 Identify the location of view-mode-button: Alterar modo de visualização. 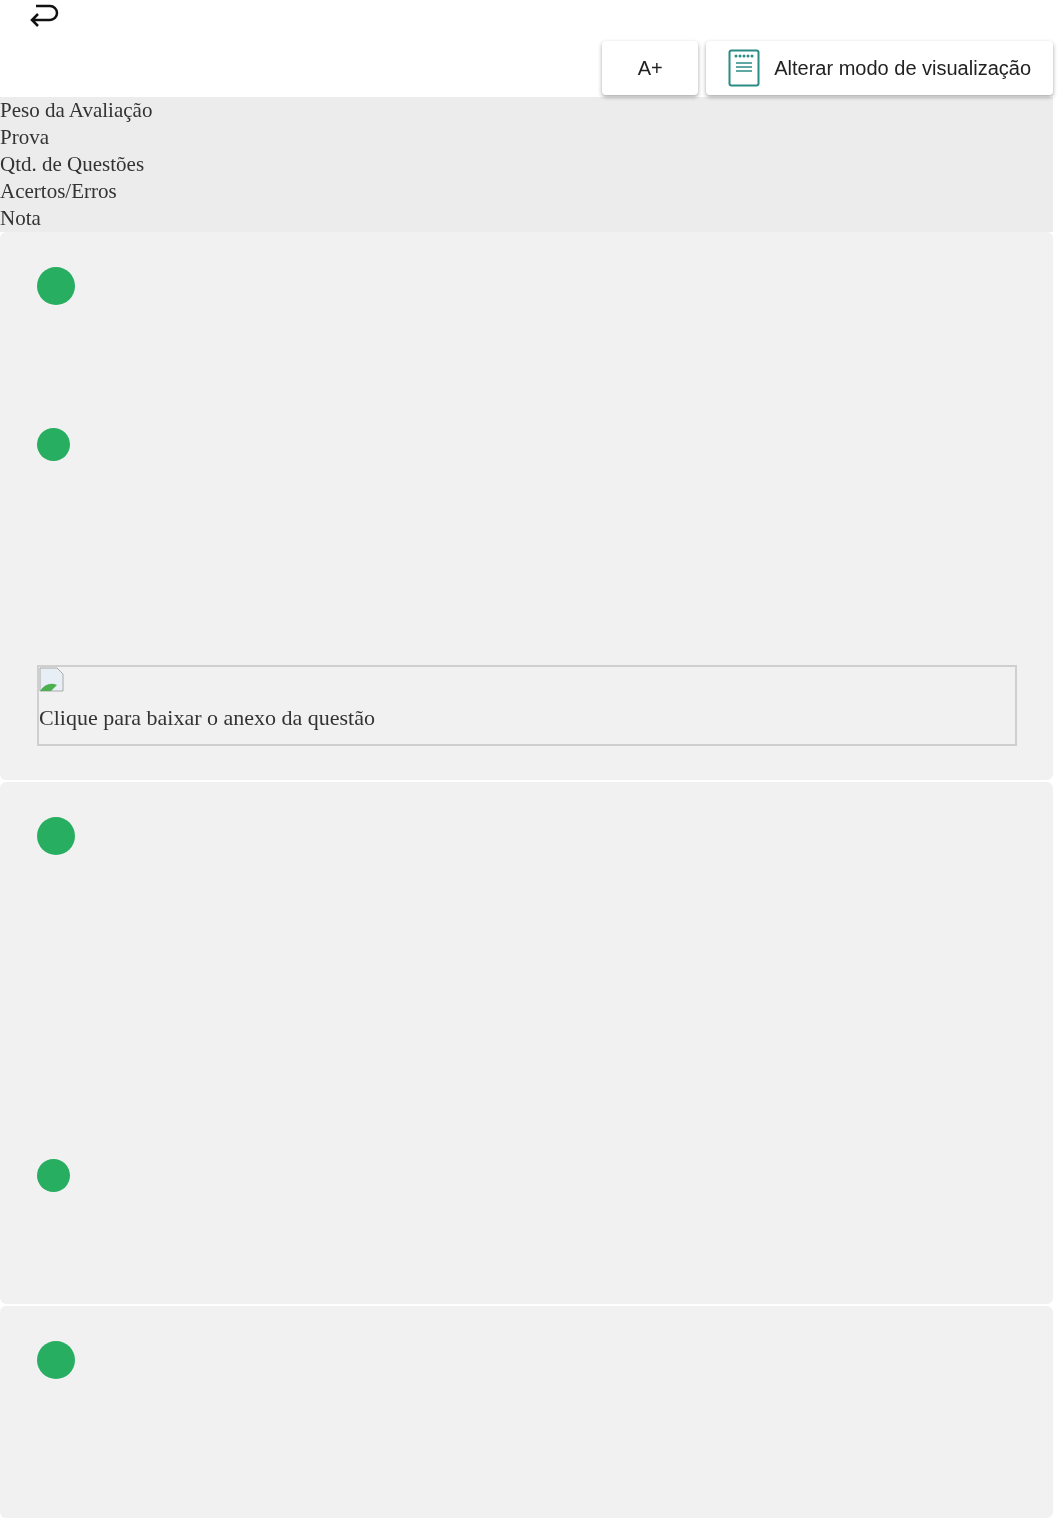
(879, 68).